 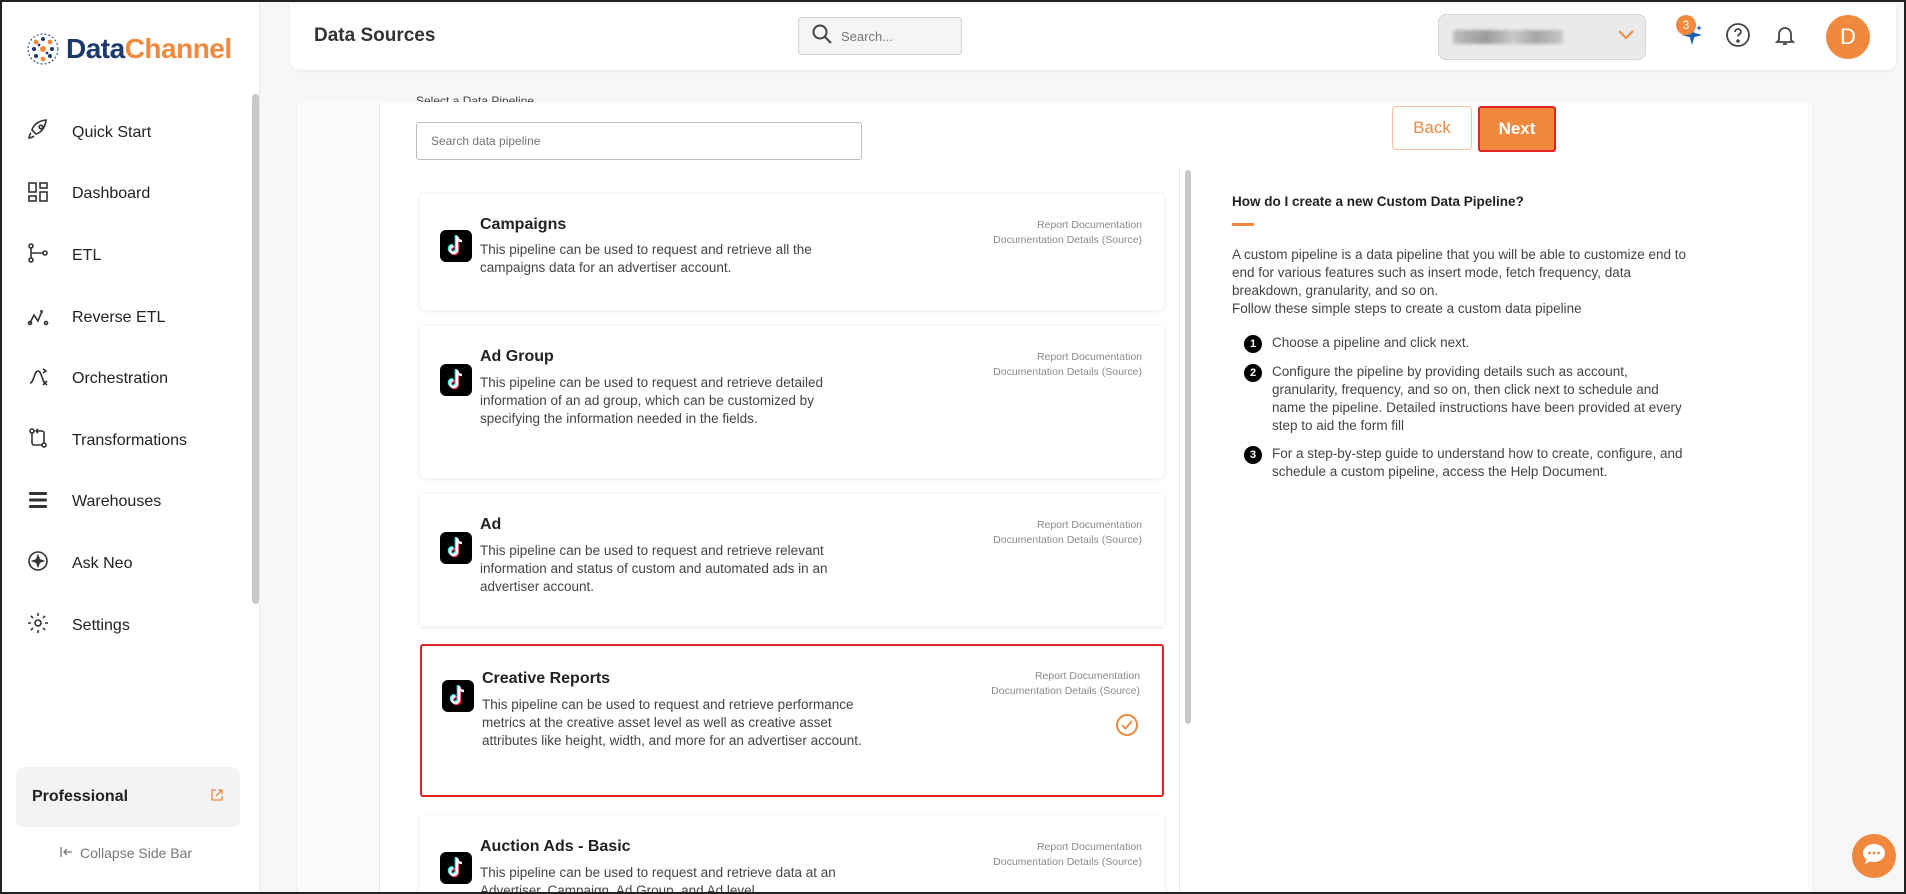 What do you see at coordinates (1253, 455) in the screenshot?
I see `step-number: 3` at bounding box center [1253, 455].